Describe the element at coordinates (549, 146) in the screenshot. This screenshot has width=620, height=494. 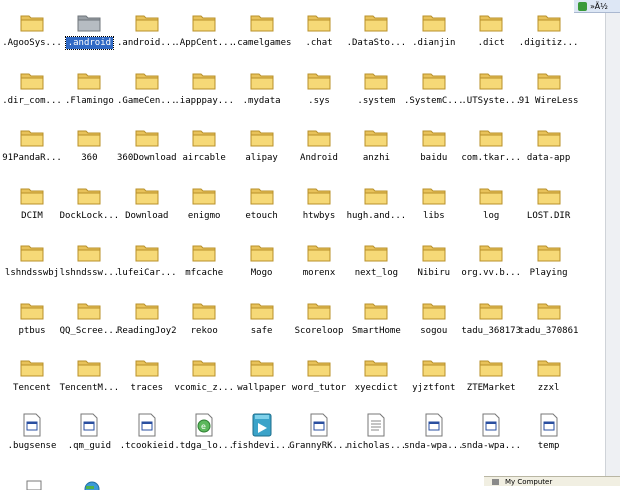
I see `folder-item: data-app` at that location.